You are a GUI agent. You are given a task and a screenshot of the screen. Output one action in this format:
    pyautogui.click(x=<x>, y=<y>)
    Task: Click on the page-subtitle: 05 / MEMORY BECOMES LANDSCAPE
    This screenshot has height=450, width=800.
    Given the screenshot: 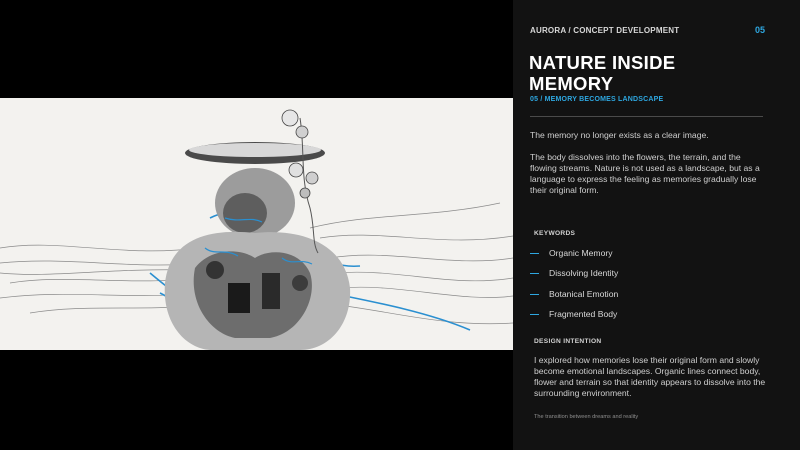 What is the action you would take?
    pyautogui.click(x=597, y=99)
    